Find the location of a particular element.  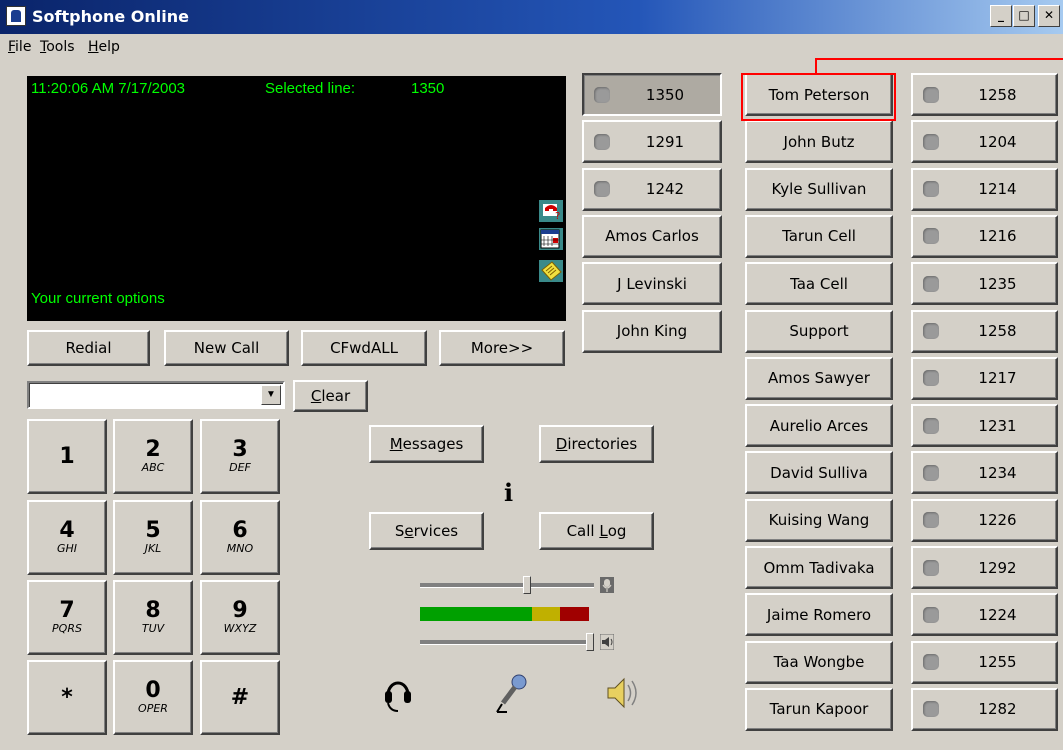

dial-number-combo: ▼ is located at coordinates (156, 395).